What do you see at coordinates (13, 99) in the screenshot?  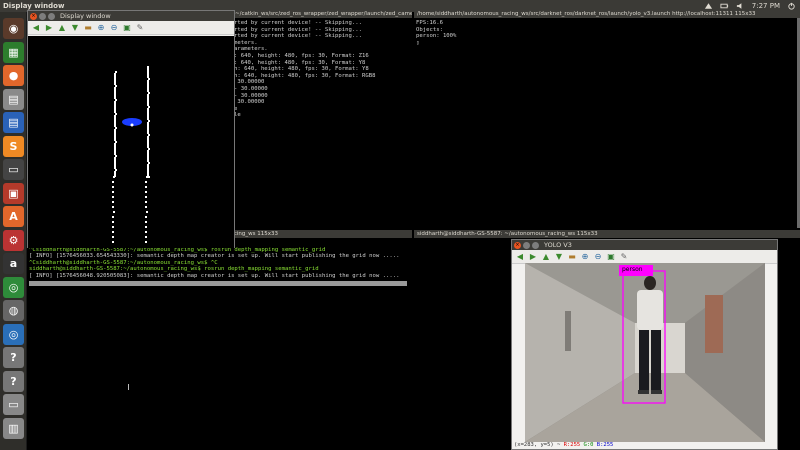 I see `files-icon: ▤` at bounding box center [13, 99].